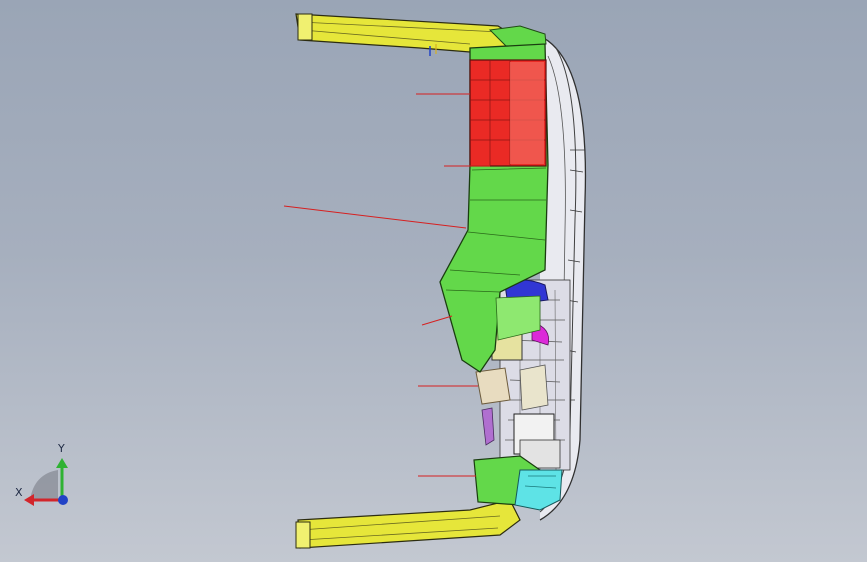  What do you see at coordinates (44, 485) in the screenshot?
I see `triad-sector` at bounding box center [44, 485].